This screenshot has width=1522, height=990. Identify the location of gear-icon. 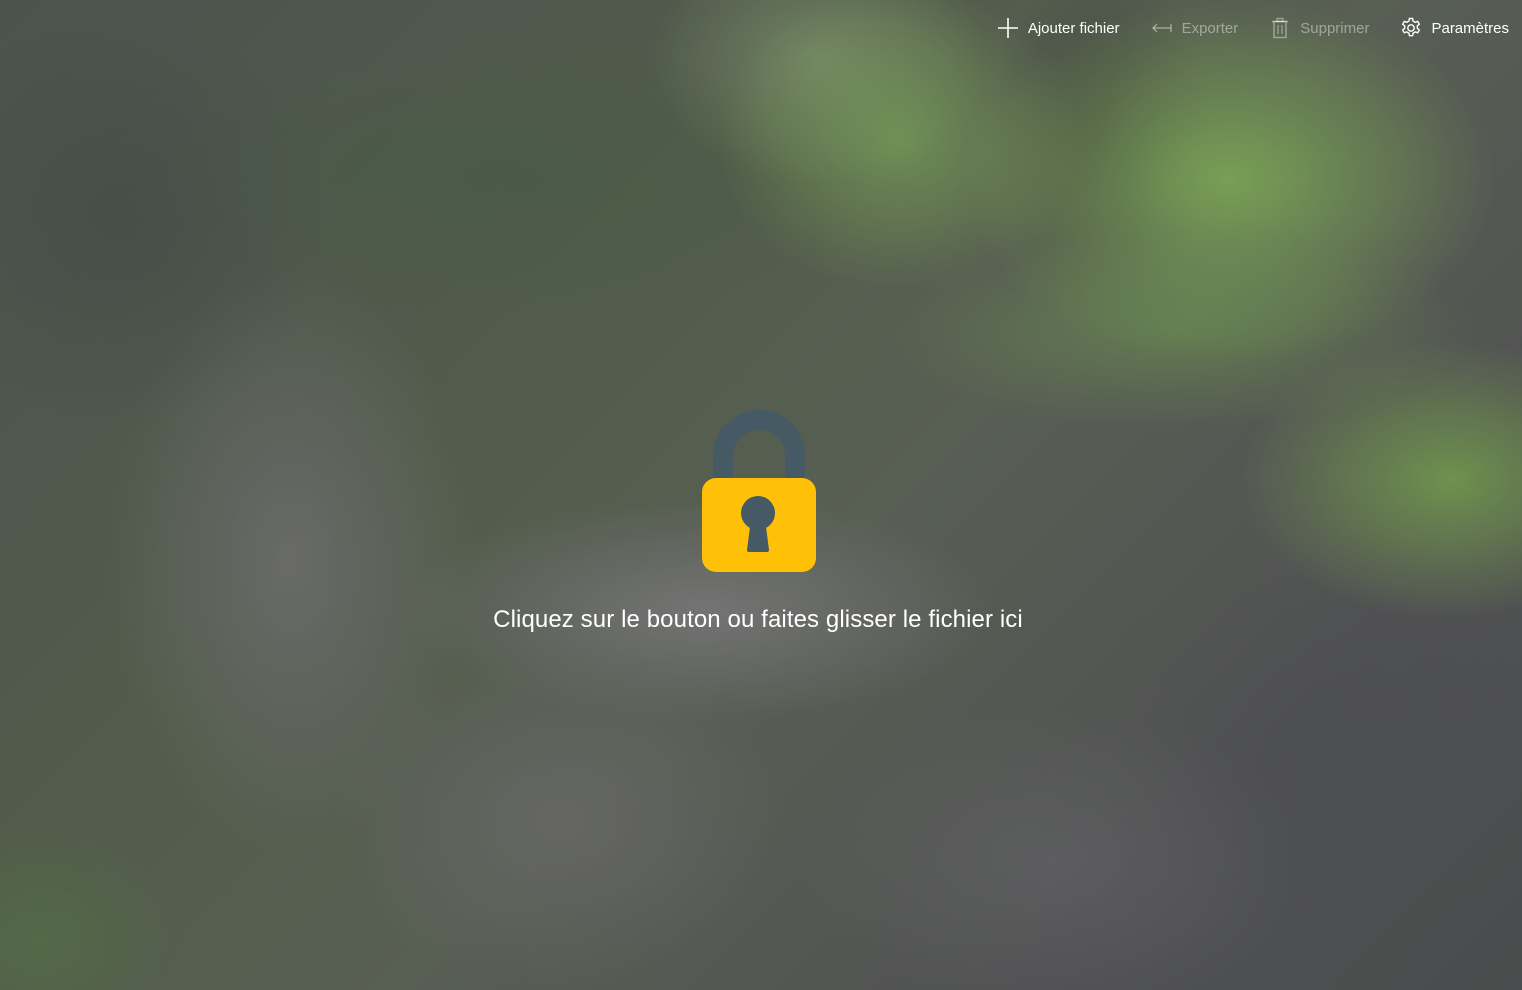
(1411, 28).